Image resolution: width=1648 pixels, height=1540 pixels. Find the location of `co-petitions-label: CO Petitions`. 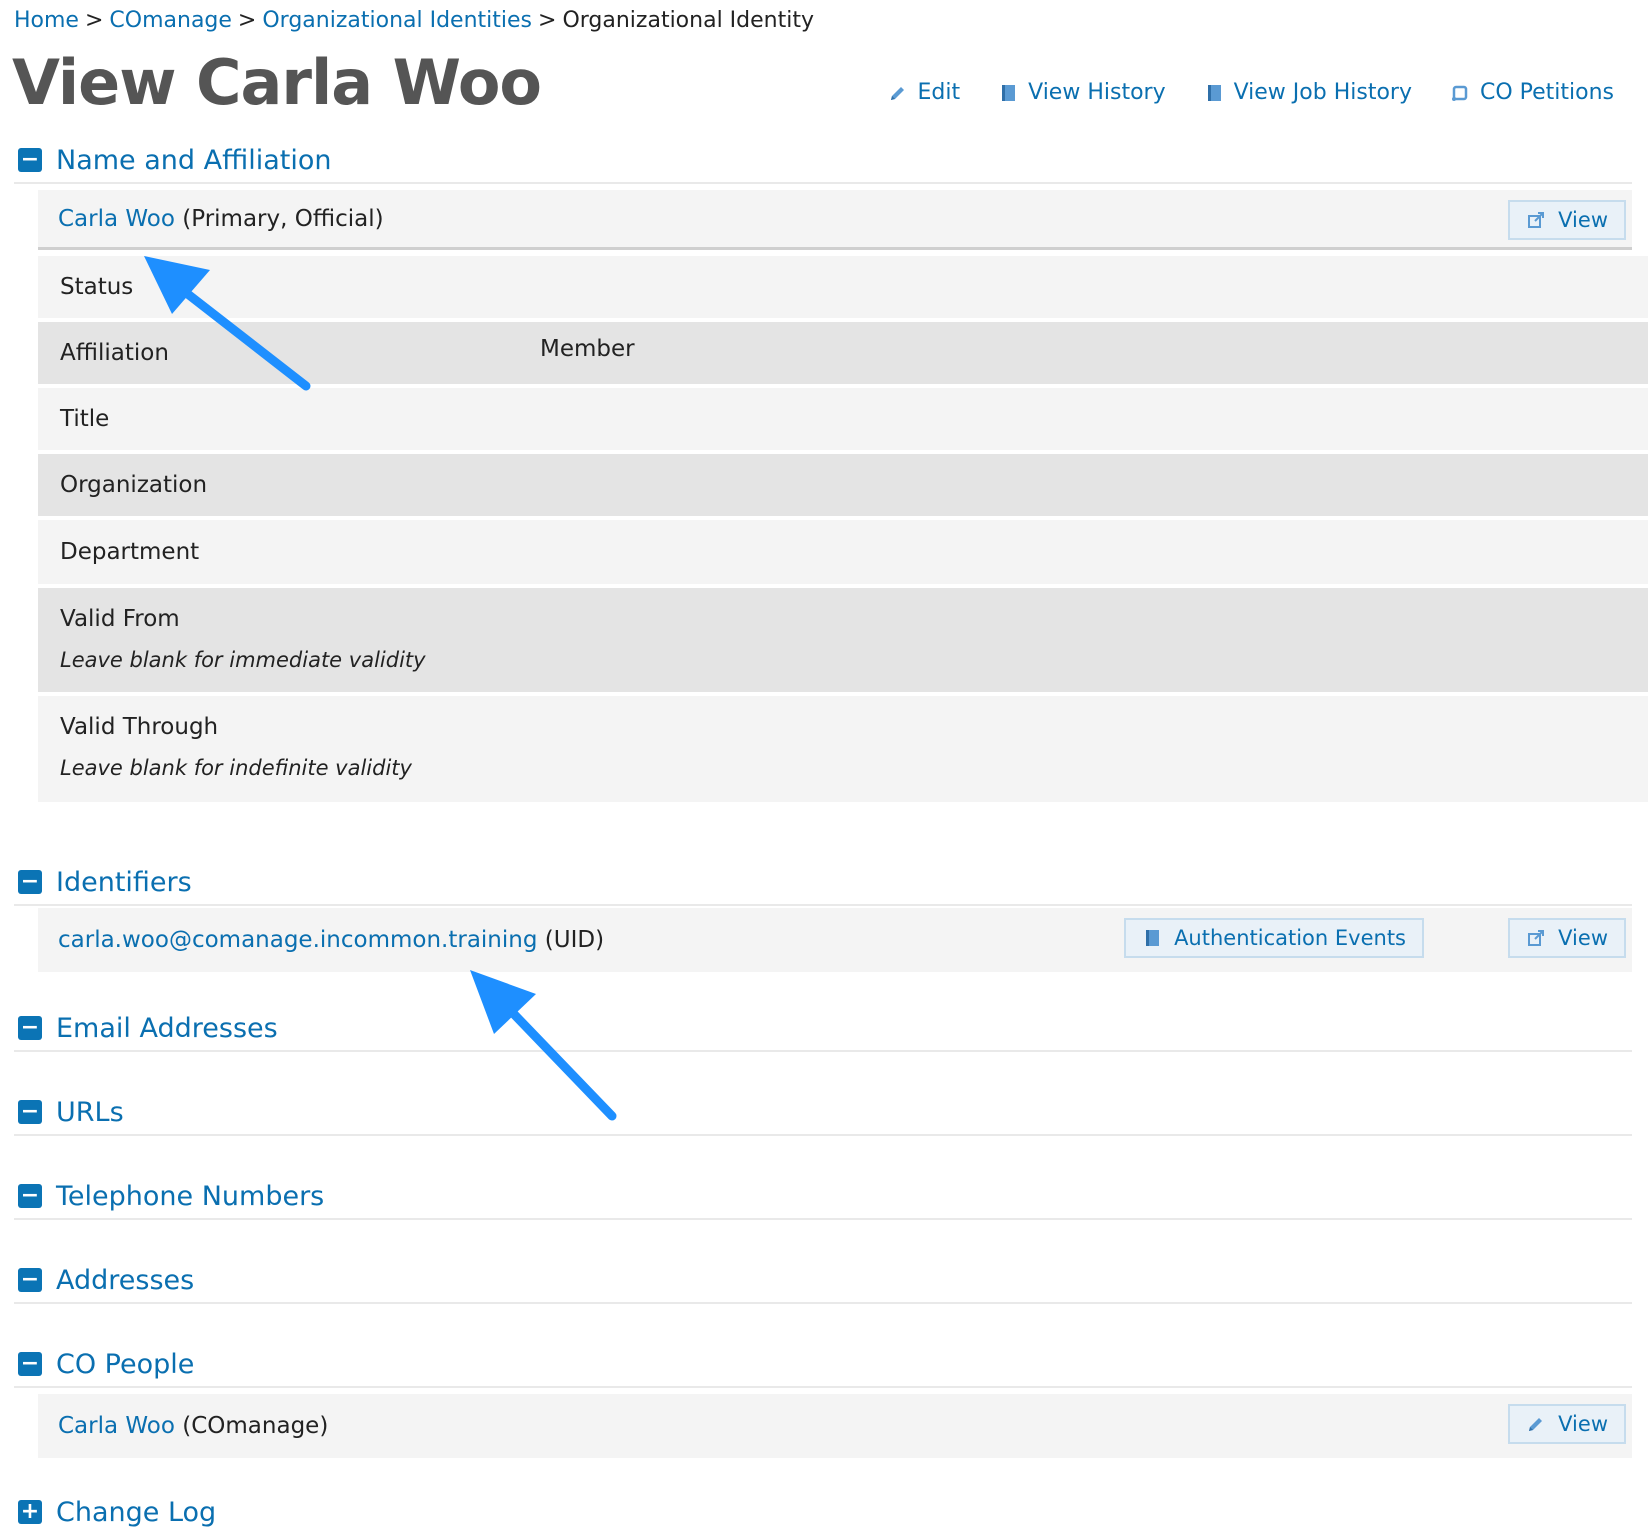

co-petitions-label: CO Petitions is located at coordinates (1546, 92).